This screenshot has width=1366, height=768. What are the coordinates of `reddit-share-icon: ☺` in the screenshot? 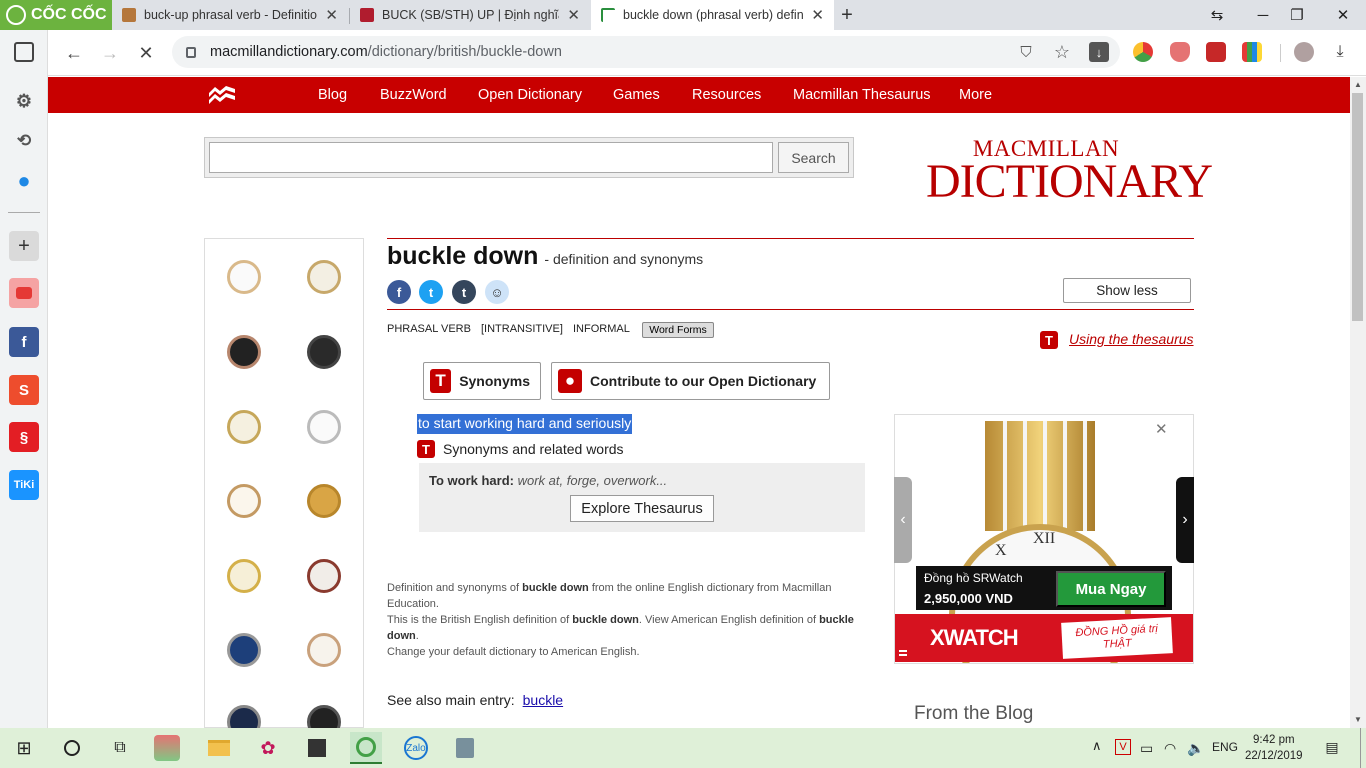 It's located at (497, 292).